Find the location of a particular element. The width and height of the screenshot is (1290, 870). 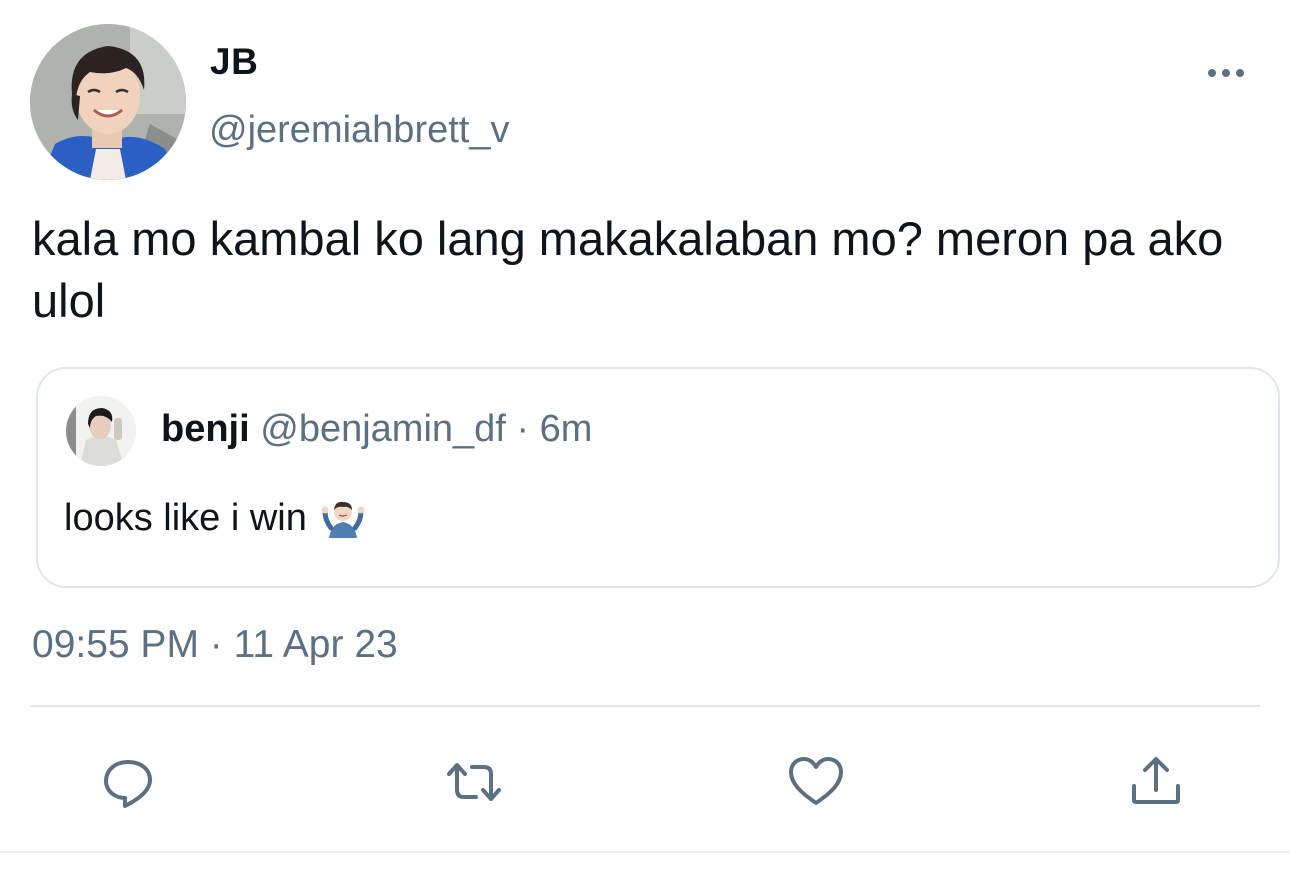

share-icon is located at coordinates (1156, 780).